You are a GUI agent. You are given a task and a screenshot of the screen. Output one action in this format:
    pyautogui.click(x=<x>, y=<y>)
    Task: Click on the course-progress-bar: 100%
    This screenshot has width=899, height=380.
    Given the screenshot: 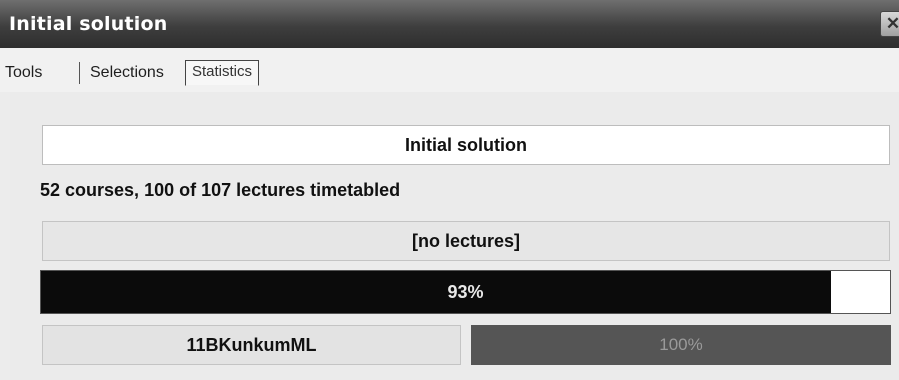 What is the action you would take?
    pyautogui.click(x=681, y=345)
    